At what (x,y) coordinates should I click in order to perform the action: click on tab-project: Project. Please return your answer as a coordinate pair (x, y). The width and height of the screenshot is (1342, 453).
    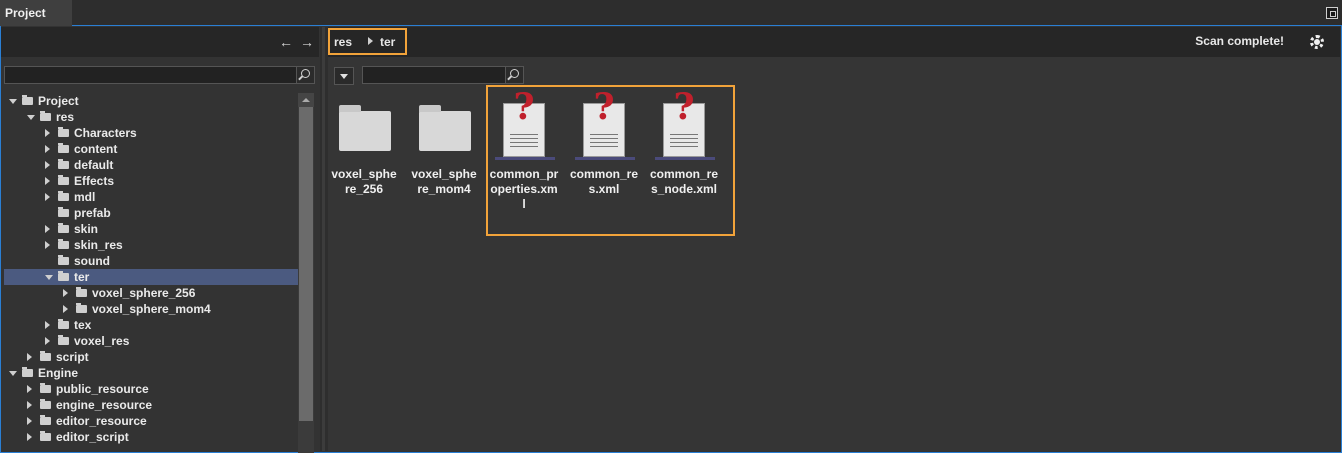
    Looking at the image, I should click on (36, 13).